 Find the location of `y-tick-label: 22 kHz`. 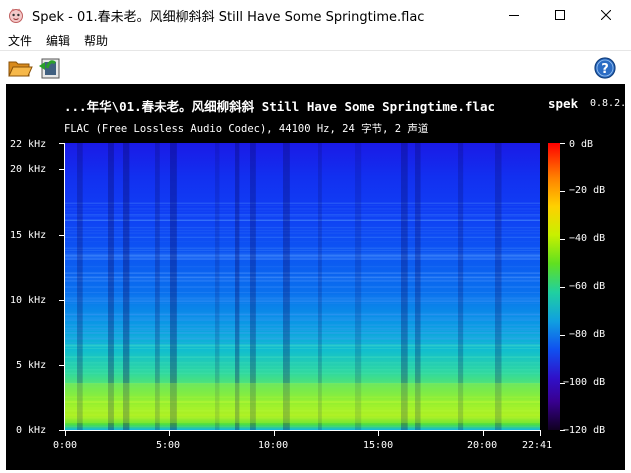

y-tick-label: 22 kHz is located at coordinates (28, 144).